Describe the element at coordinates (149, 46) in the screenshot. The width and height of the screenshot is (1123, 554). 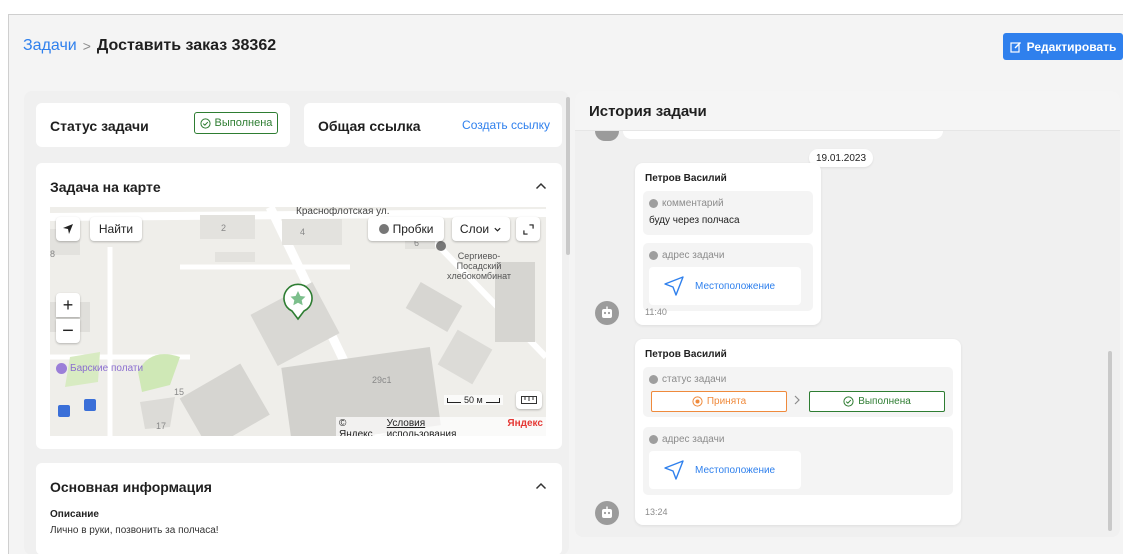
I see `breadcrumb: Задачи > Доставить заказ 38362` at that location.